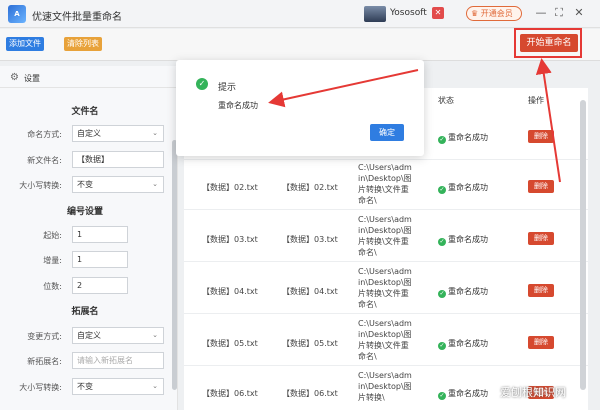  I want to click on arrow-to-start, so click(548, 120).